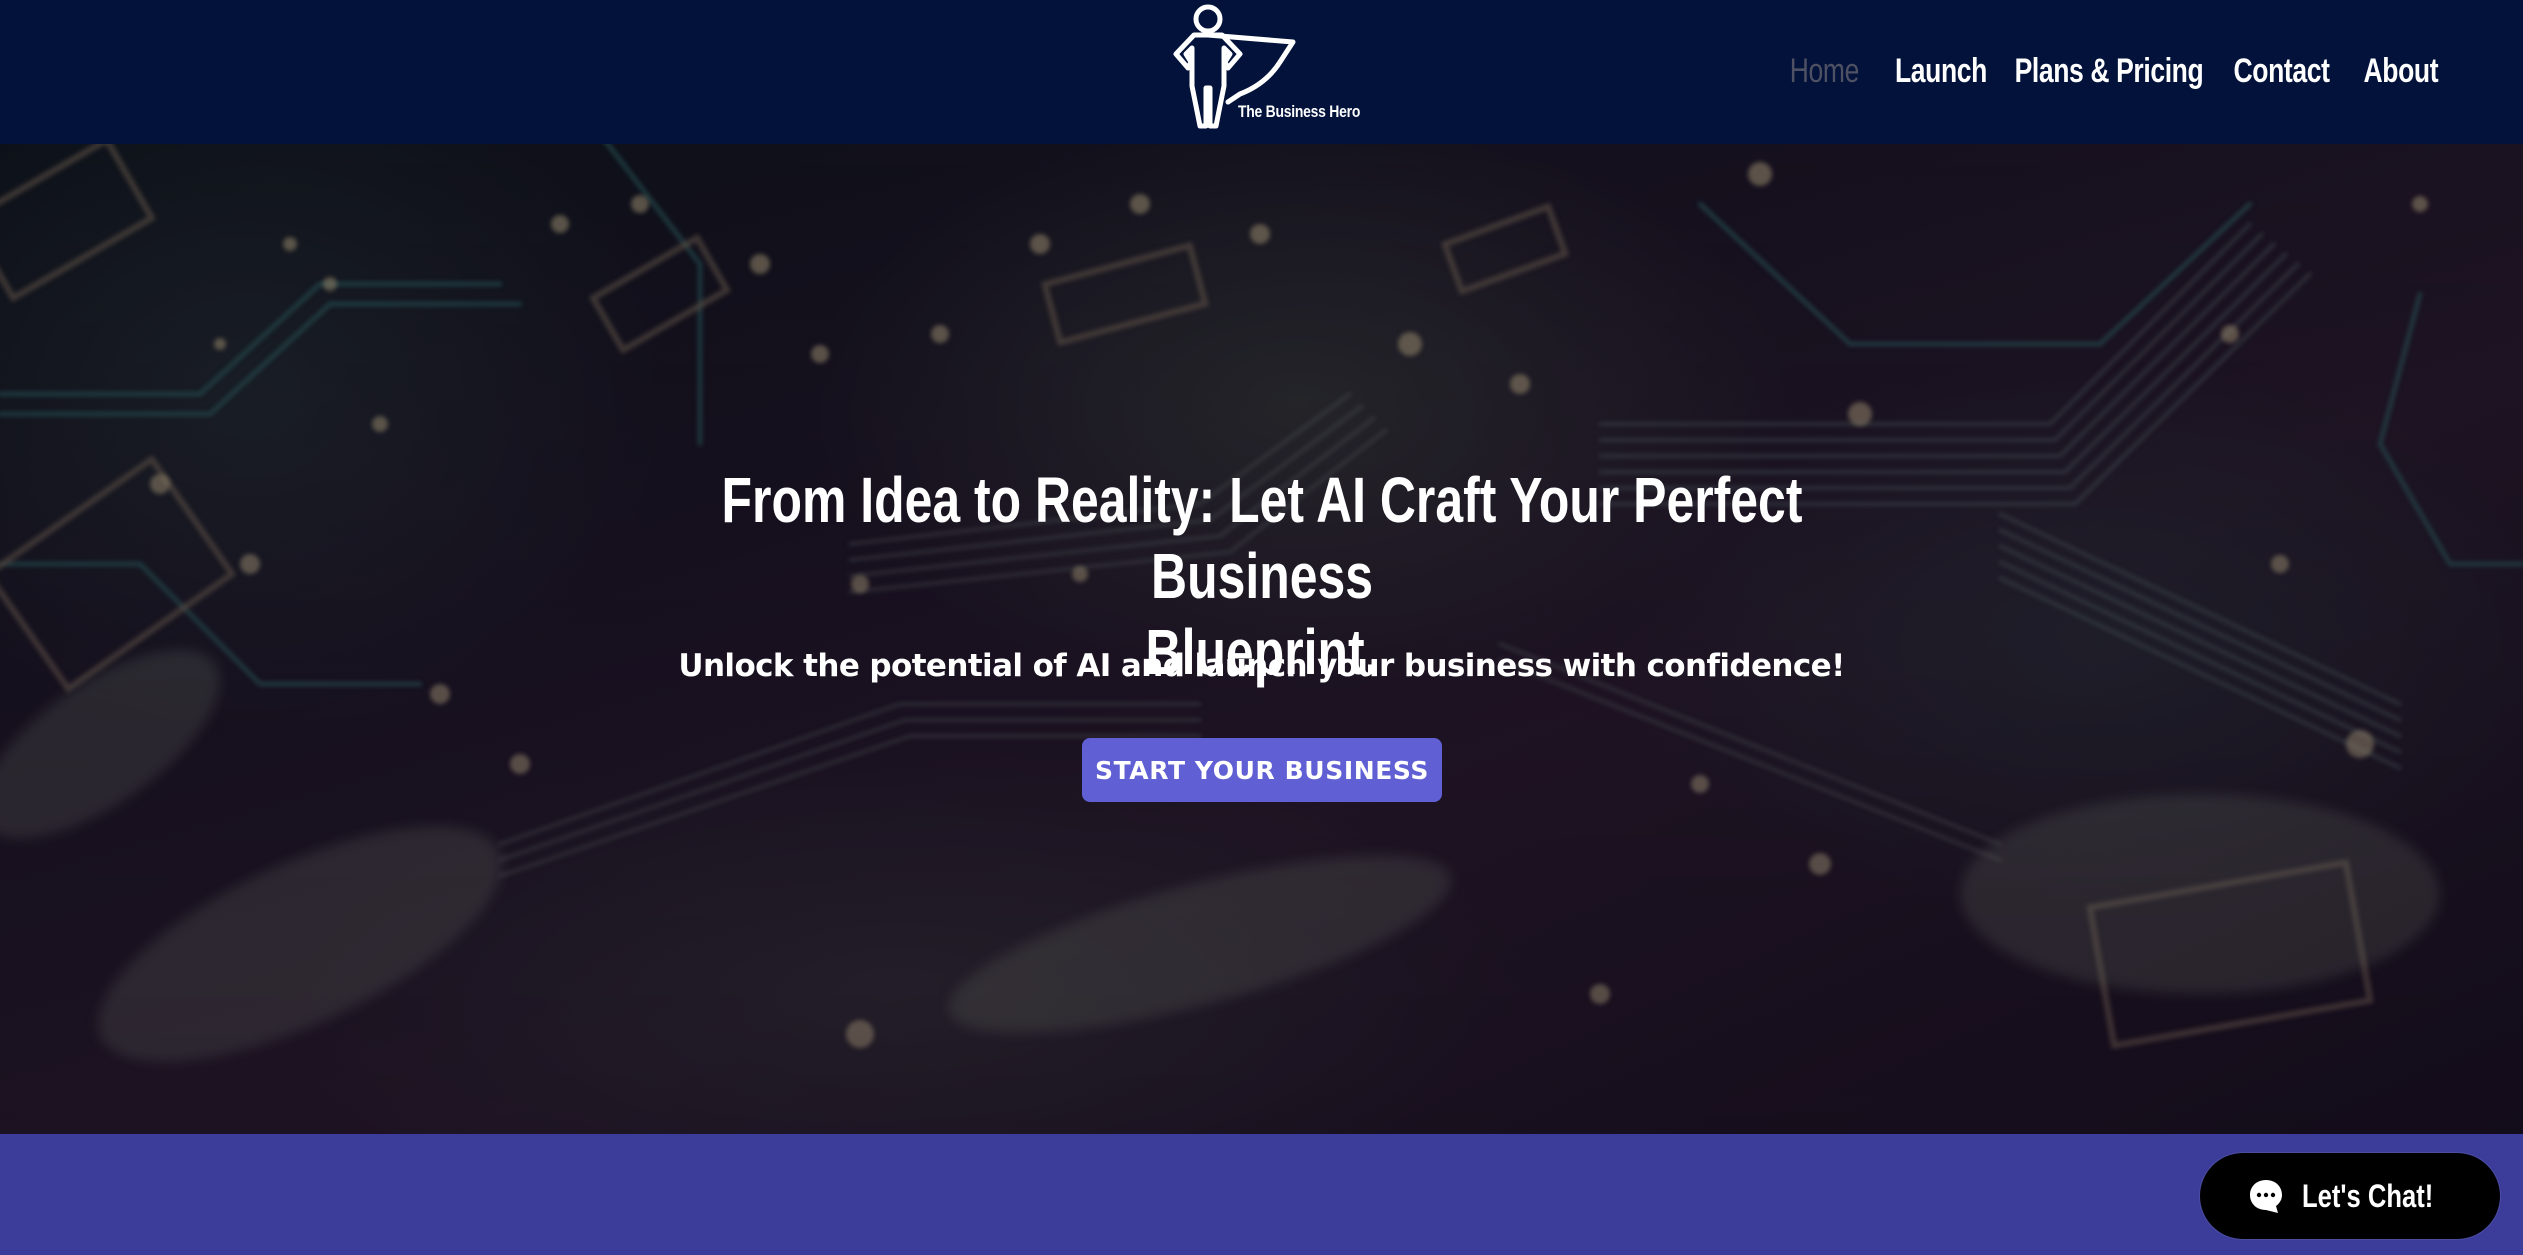  What do you see at coordinates (1941, 71) in the screenshot?
I see `nav-launch: Launch` at bounding box center [1941, 71].